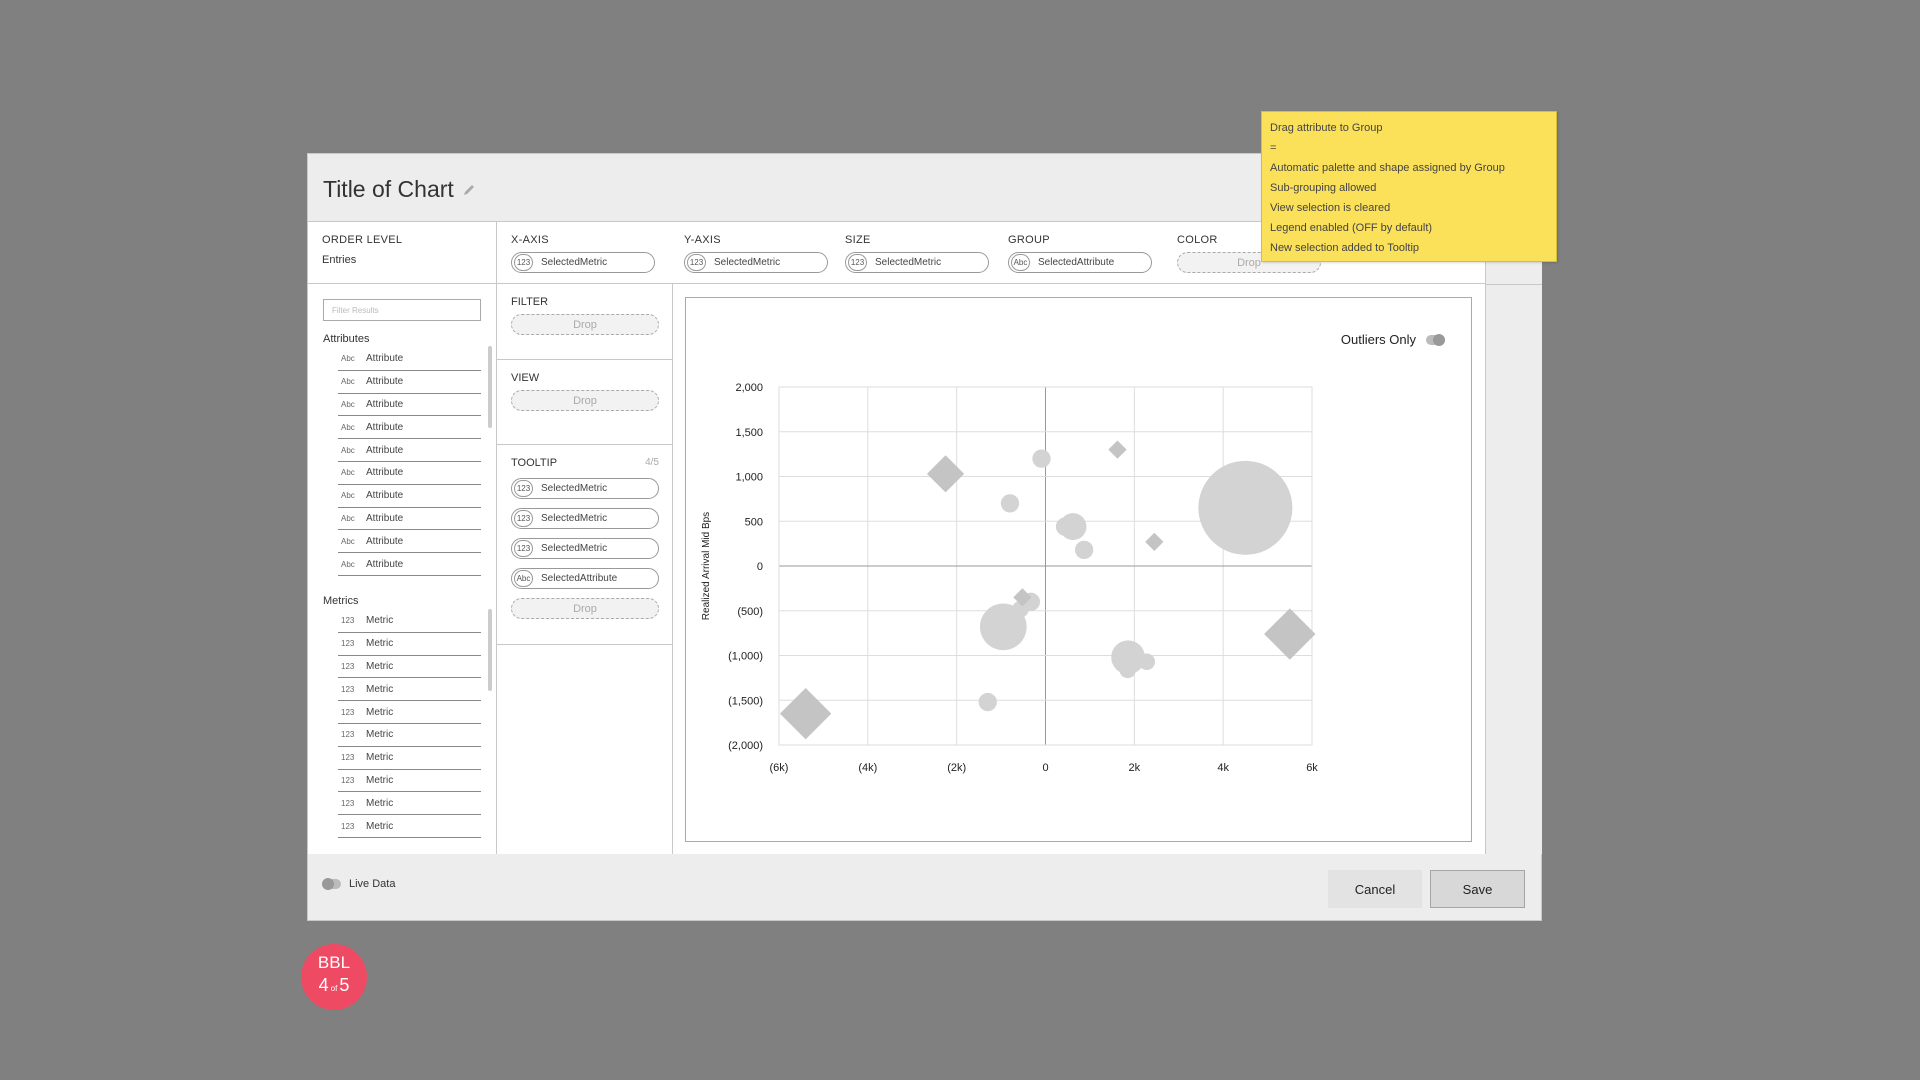 This screenshot has height=1080, width=1920. I want to click on y-tick-label: (500), so click(750, 612).